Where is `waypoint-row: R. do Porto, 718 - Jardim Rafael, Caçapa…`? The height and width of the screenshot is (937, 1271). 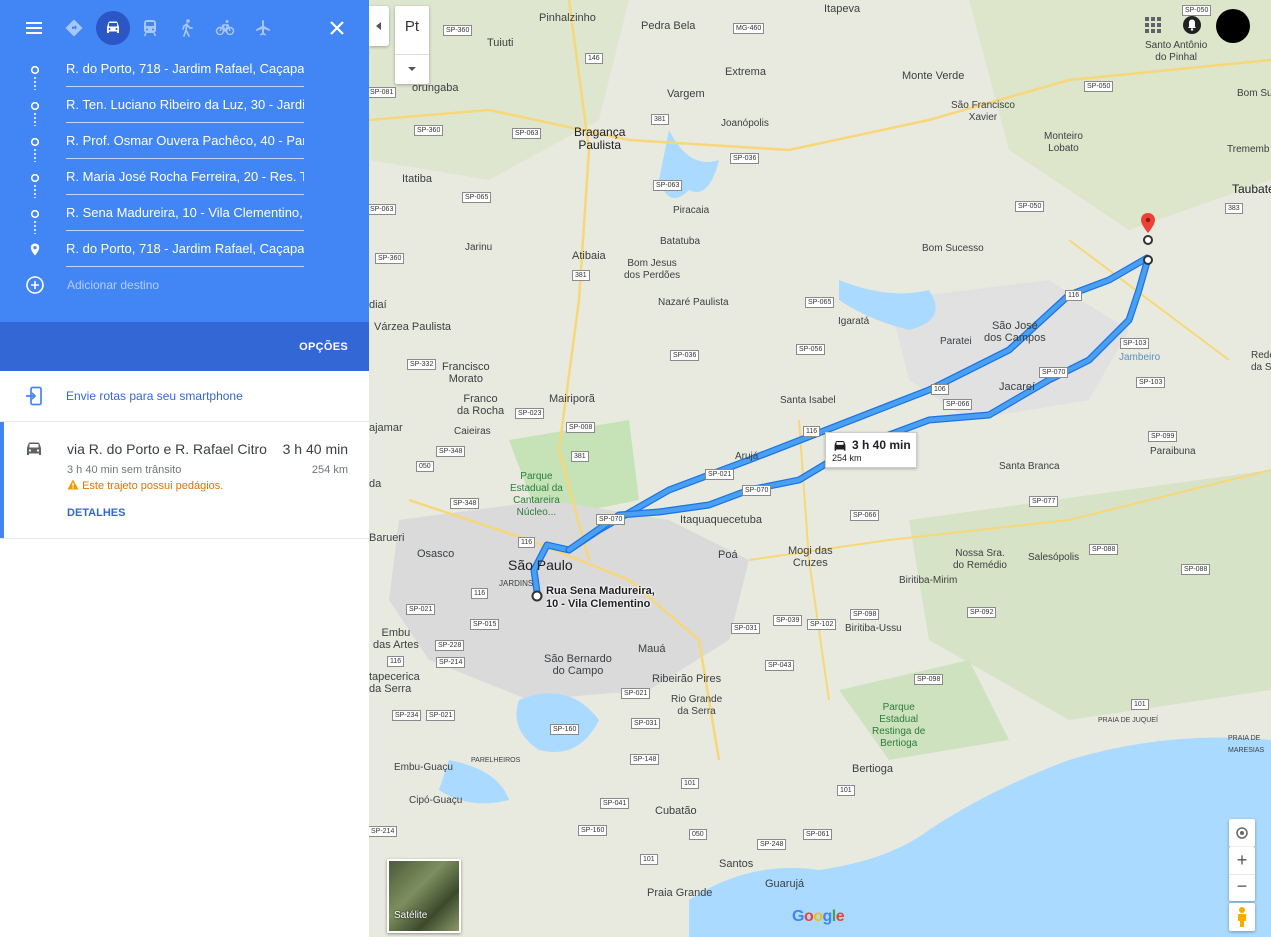 waypoint-row: R. do Porto, 718 - Jardim Rafael, Caçapa… is located at coordinates (184, 251).